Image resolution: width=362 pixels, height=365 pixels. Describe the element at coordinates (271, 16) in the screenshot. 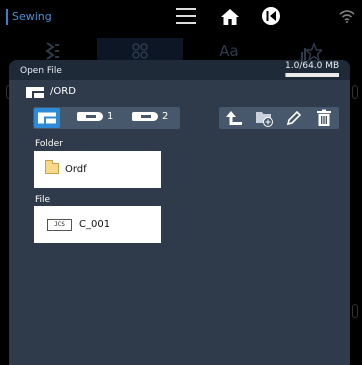

I see `back-circle-icon` at that location.